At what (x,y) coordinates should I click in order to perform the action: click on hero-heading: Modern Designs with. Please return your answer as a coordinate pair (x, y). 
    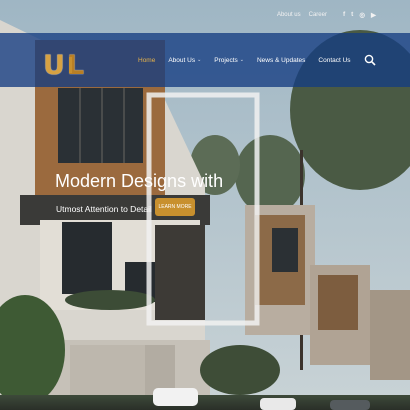
    Looking at the image, I should click on (139, 181).